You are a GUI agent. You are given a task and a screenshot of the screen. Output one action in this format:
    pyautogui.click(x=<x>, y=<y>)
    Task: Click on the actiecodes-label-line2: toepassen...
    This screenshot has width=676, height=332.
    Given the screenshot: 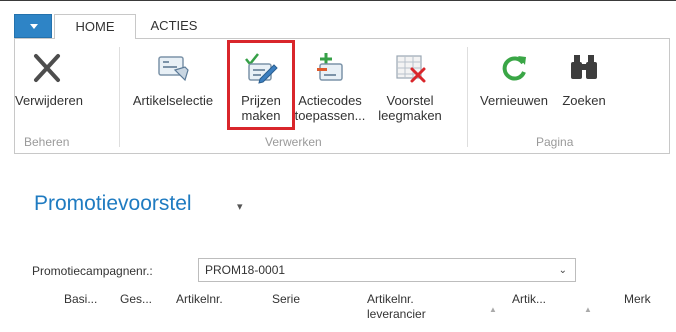 What is the action you would take?
    pyautogui.click(x=330, y=115)
    